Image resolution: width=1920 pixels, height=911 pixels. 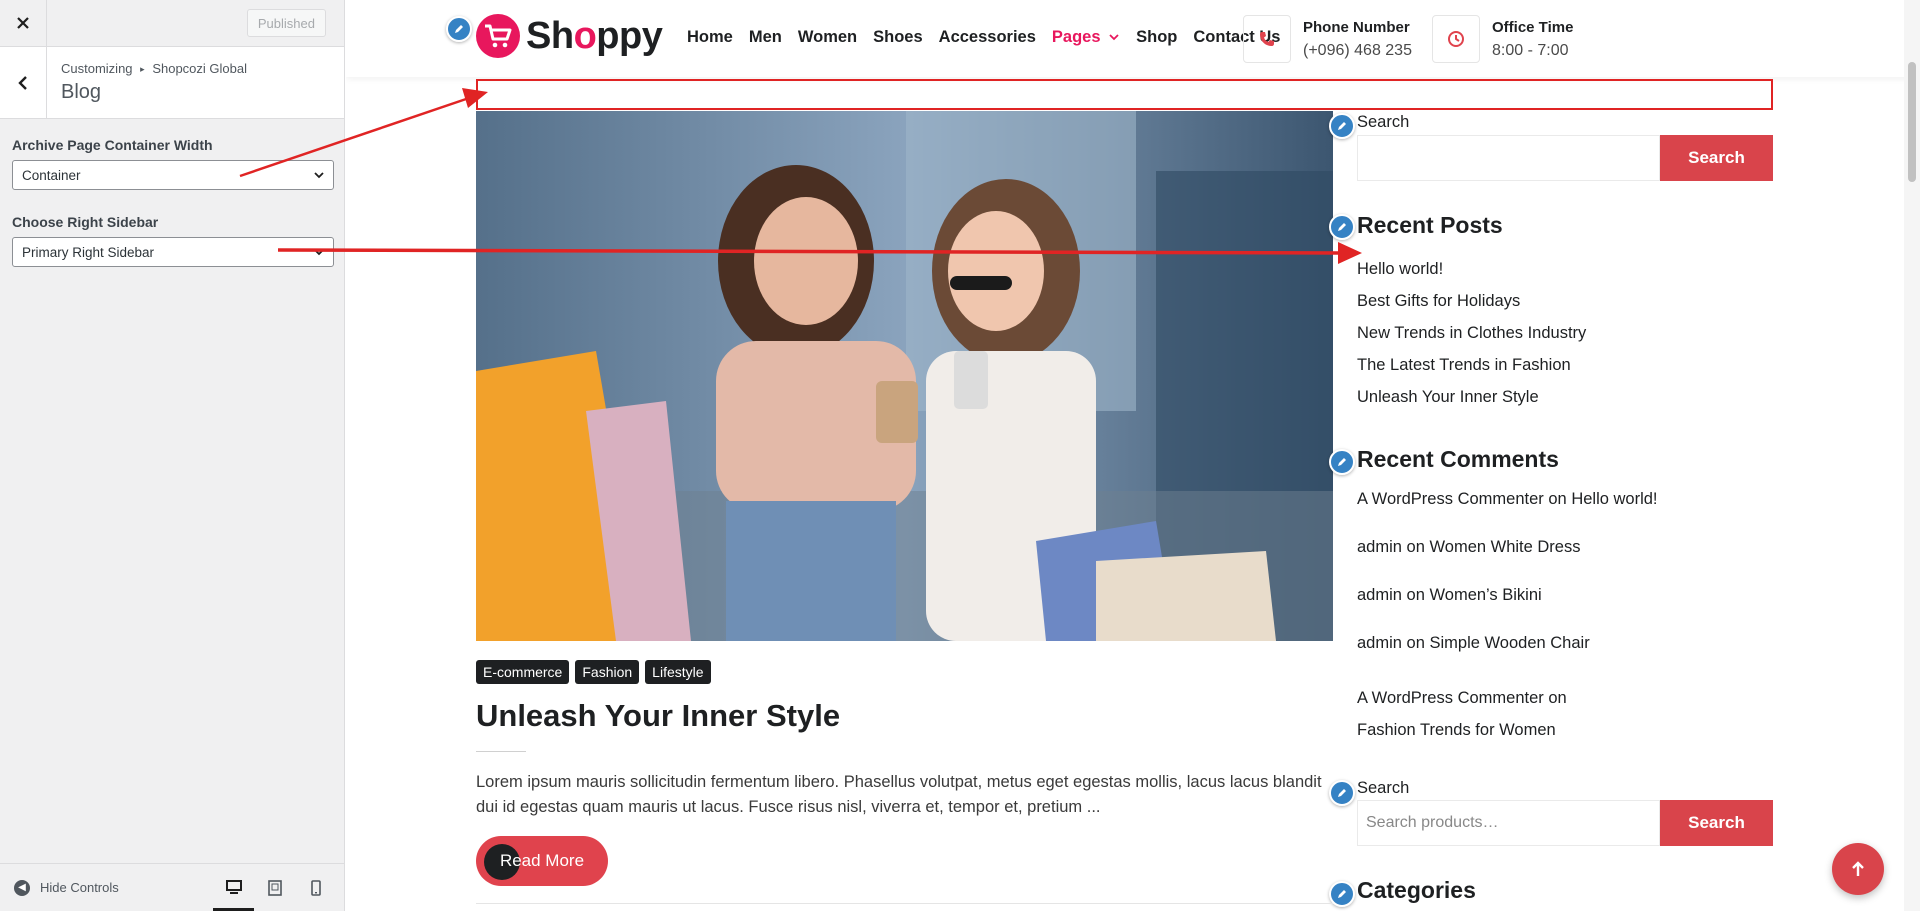 I want to click on list-item: admin on Women White Dress, so click(x=1507, y=562).